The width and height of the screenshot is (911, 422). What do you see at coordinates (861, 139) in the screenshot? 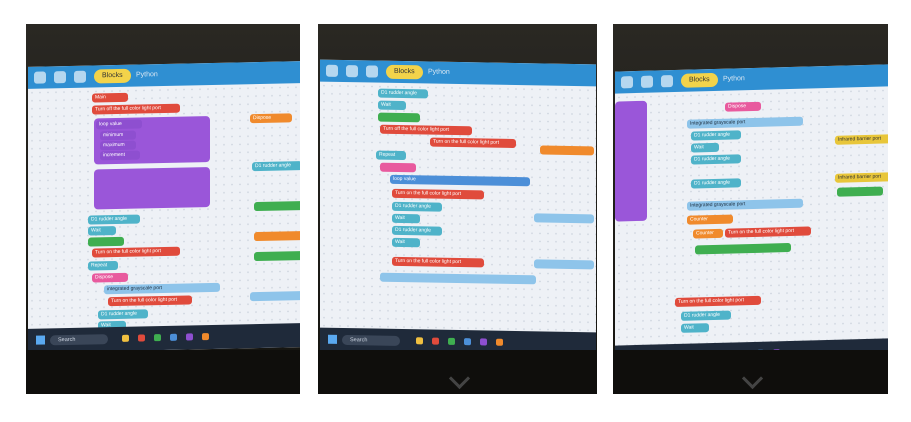
I see `infrared-block: Infrared barrier port` at bounding box center [861, 139].